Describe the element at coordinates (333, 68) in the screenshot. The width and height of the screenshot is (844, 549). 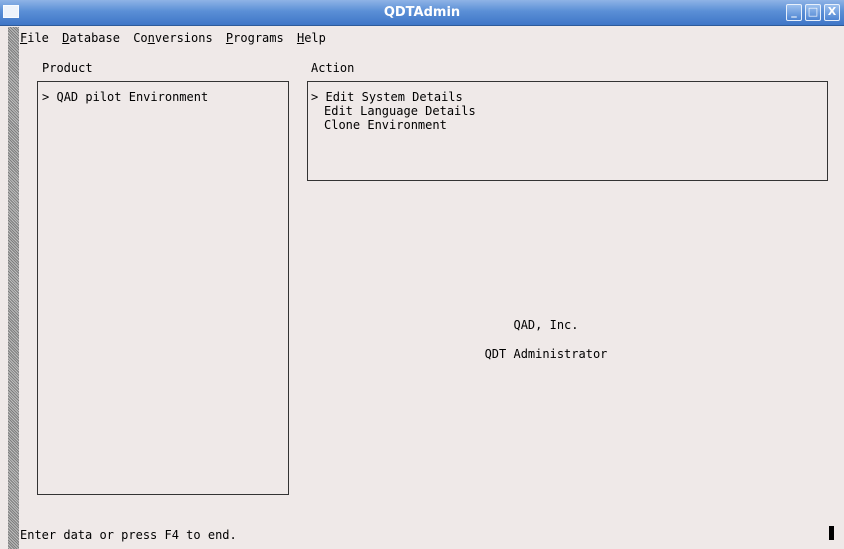
I see `action-label: Action` at that location.